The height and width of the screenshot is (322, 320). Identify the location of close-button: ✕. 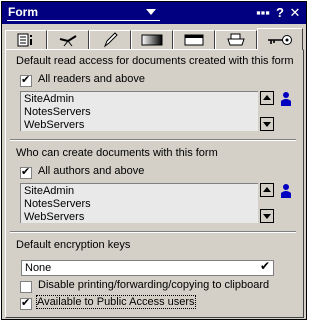
(295, 12).